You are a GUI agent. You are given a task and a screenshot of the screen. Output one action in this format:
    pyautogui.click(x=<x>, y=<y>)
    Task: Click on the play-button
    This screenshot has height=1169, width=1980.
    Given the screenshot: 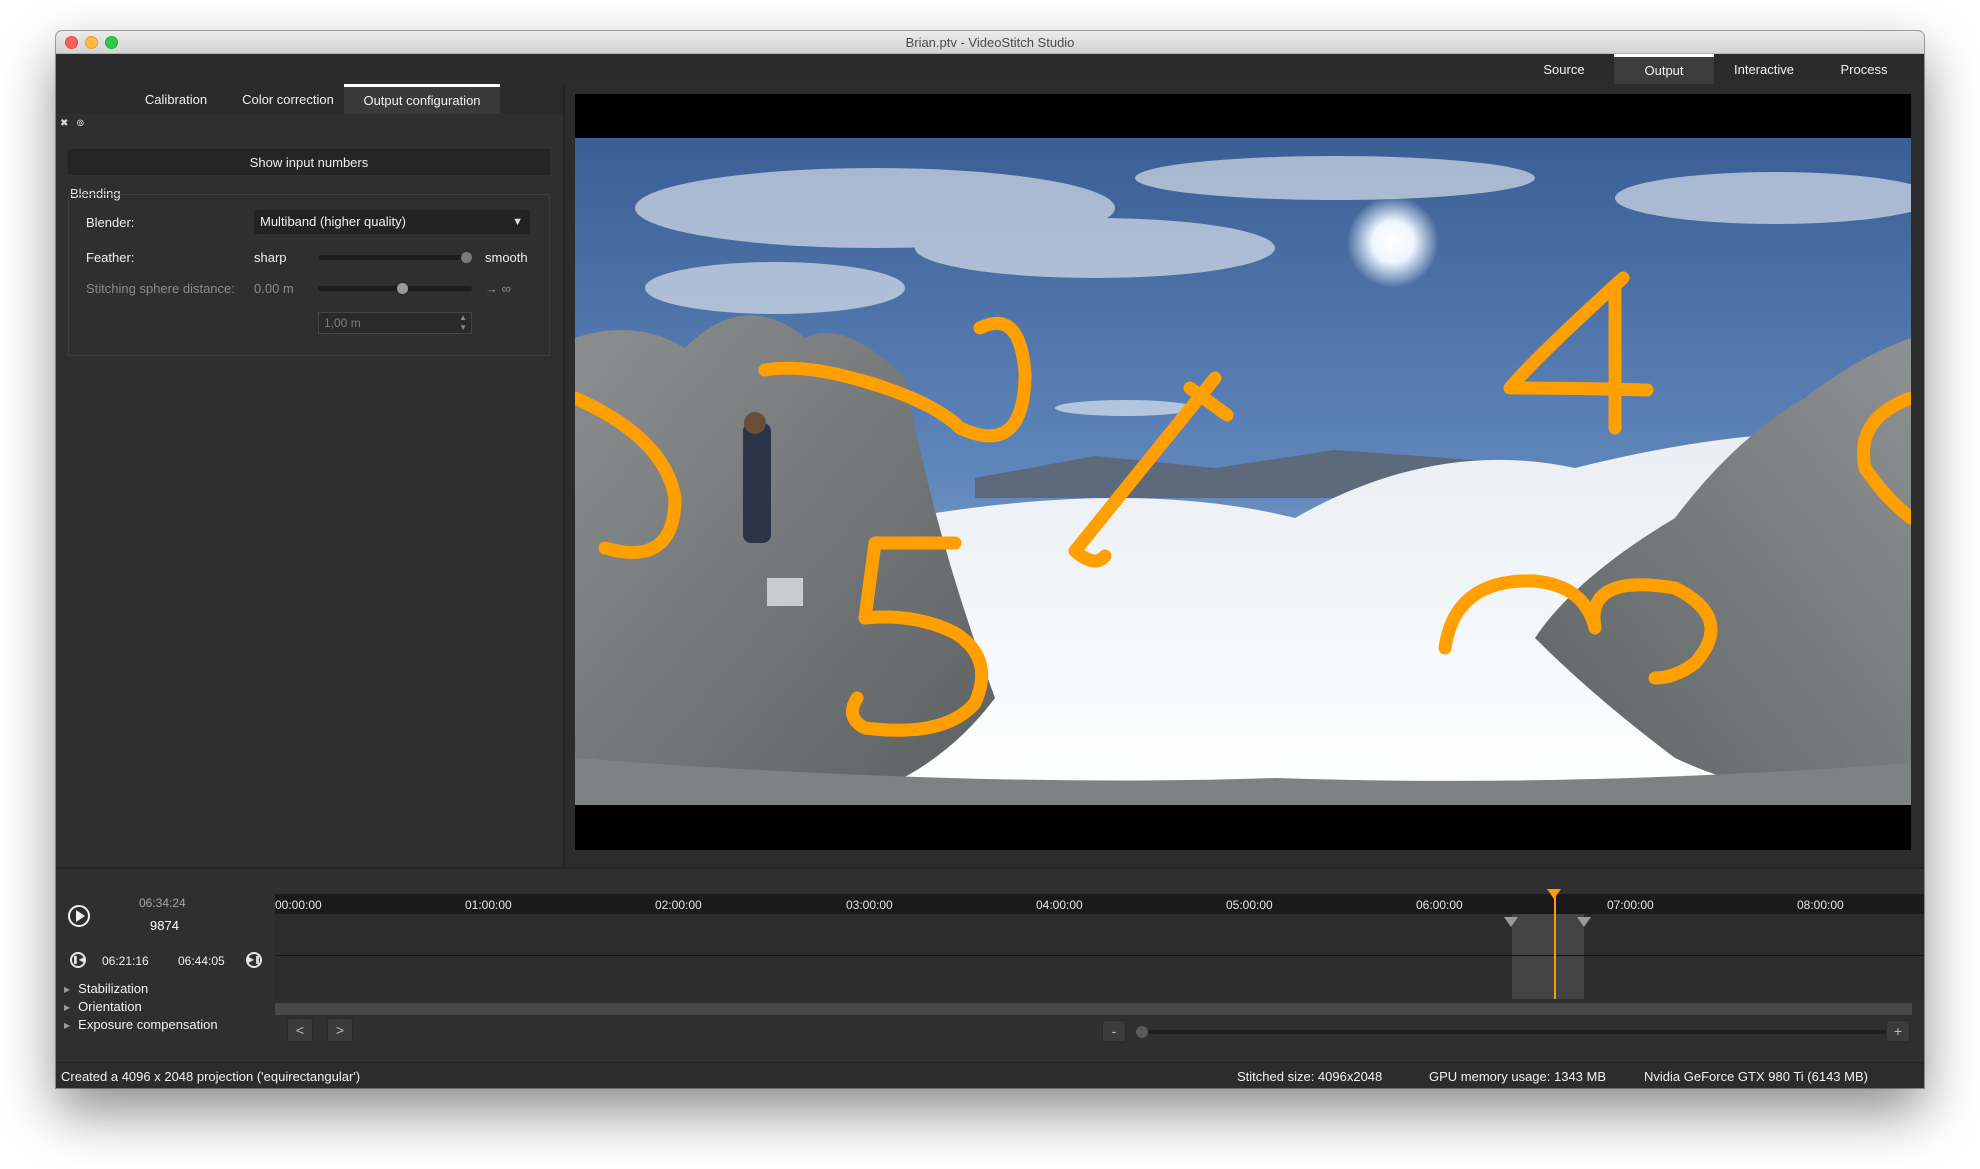 What is the action you would take?
    pyautogui.click(x=79, y=916)
    